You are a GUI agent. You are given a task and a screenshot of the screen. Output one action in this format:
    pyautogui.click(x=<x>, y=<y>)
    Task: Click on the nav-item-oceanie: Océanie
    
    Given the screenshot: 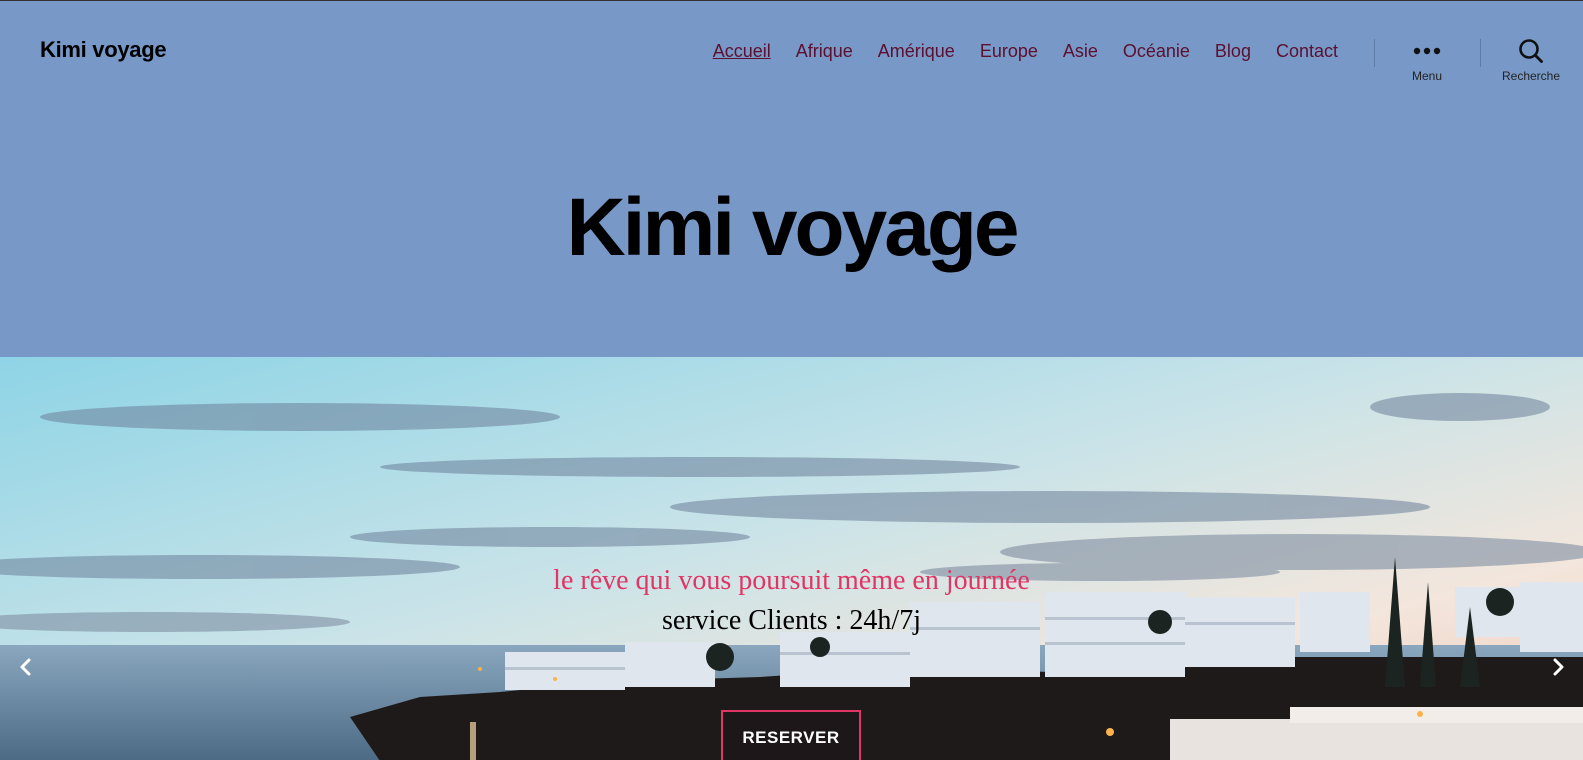 What is the action you would take?
    pyautogui.click(x=1156, y=51)
    